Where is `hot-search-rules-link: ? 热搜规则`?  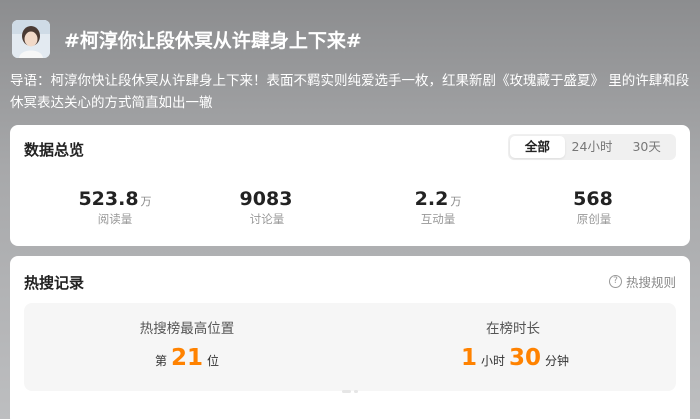 hot-search-rules-link: ? 热搜规则 is located at coordinates (642, 281).